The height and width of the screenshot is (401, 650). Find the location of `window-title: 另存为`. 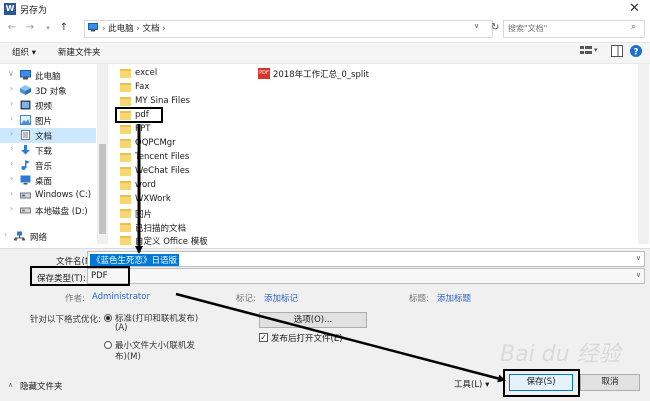

window-title: 另存为 is located at coordinates (34, 11).